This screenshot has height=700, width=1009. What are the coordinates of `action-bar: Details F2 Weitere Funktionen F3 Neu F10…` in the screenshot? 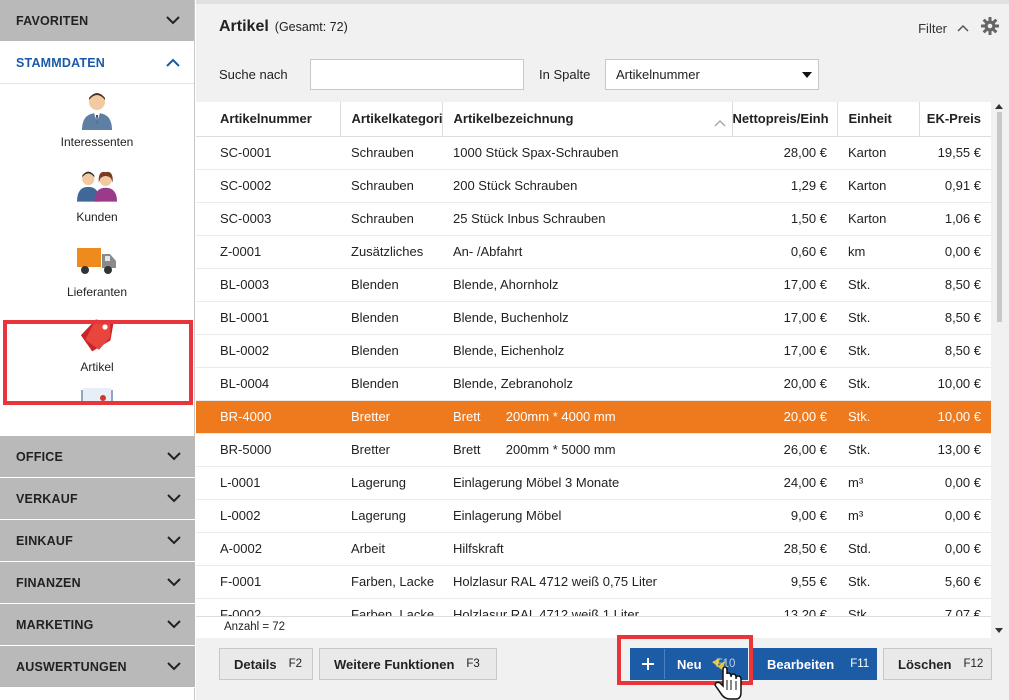 It's located at (602, 667).